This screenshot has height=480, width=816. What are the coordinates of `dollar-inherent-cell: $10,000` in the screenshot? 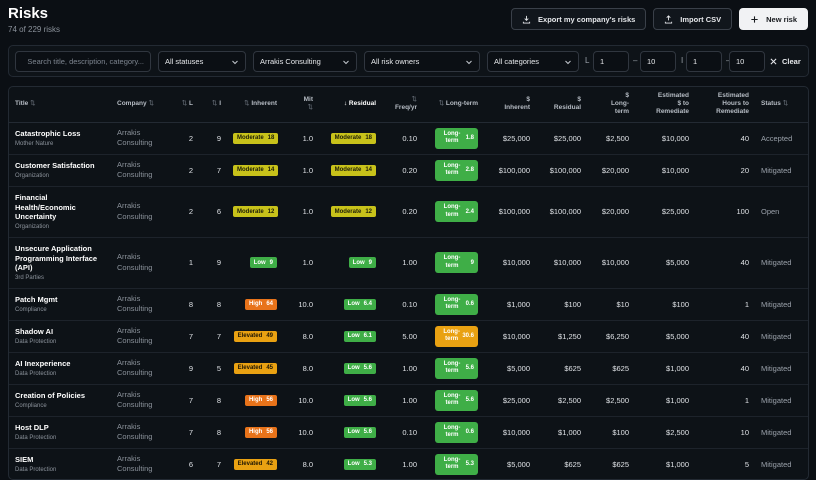 It's located at (510, 336).